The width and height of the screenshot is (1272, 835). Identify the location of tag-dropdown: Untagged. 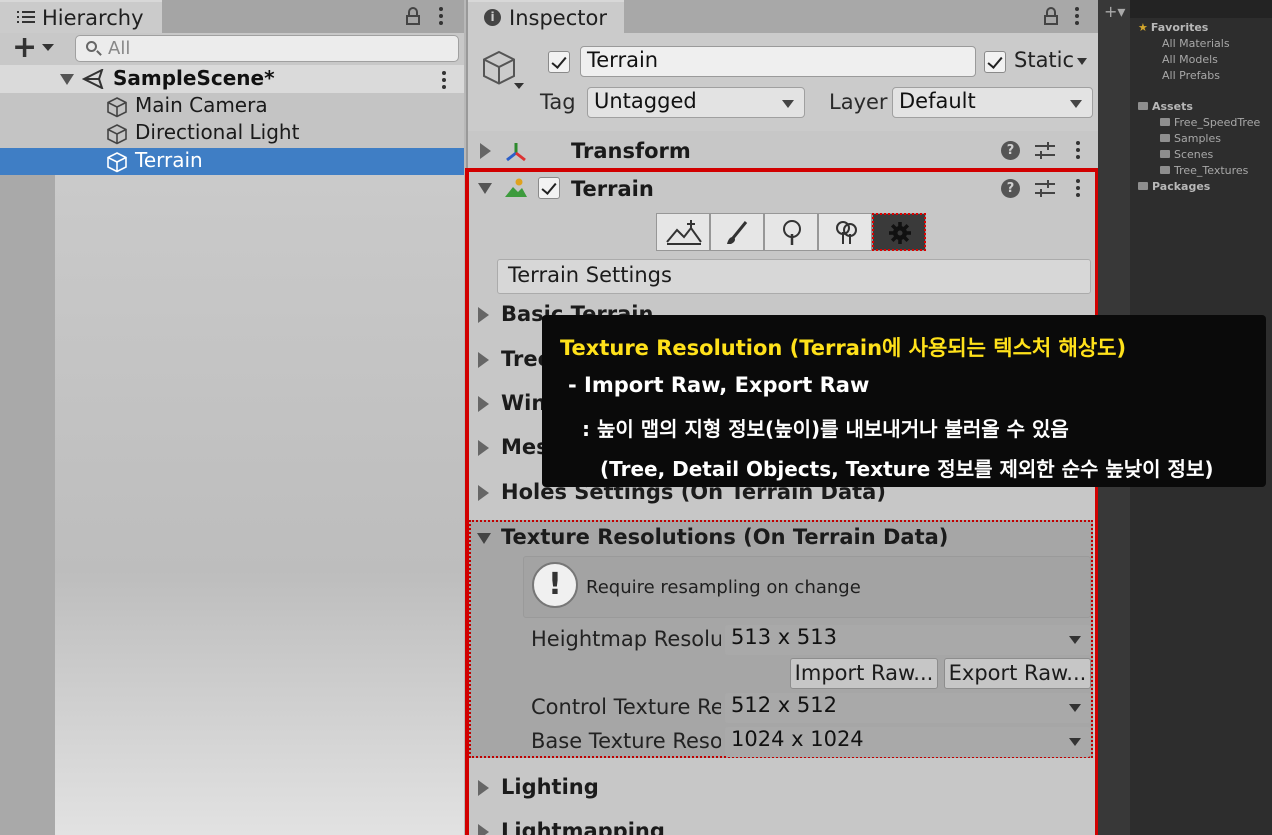
(696, 102).